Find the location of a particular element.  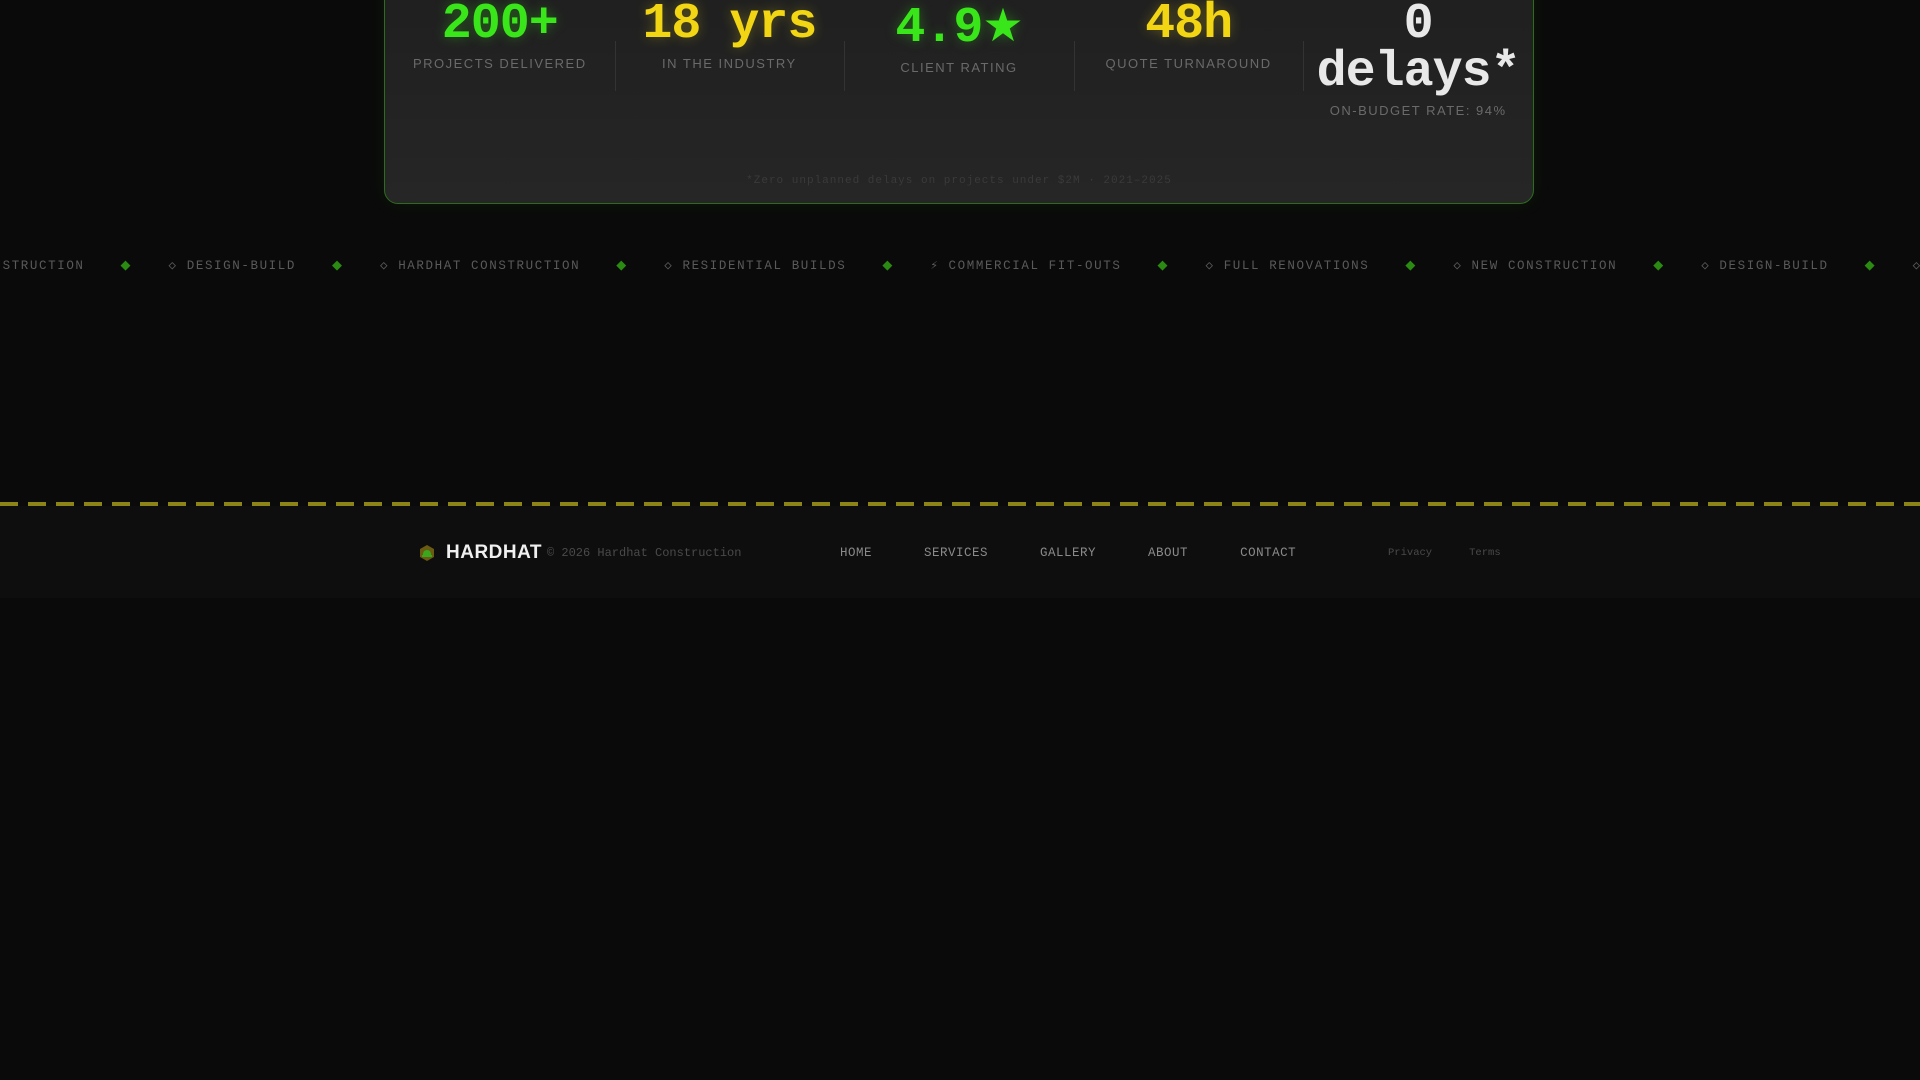

marquee-item: EW CONSTRUCTION is located at coordinates (42, 266).